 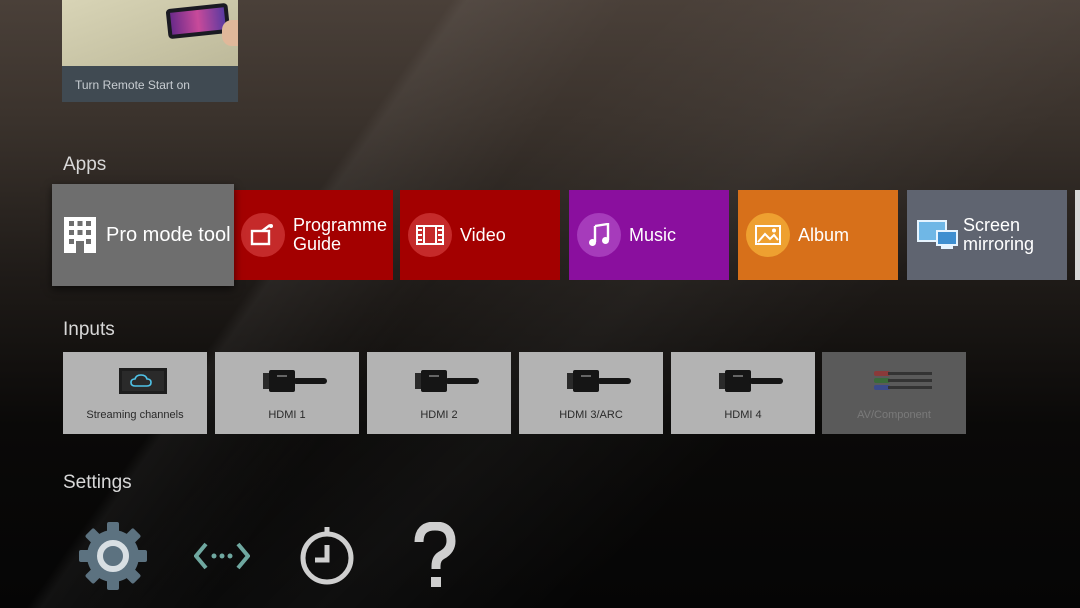 What do you see at coordinates (263, 235) in the screenshot?
I see `tv-guide-icon` at bounding box center [263, 235].